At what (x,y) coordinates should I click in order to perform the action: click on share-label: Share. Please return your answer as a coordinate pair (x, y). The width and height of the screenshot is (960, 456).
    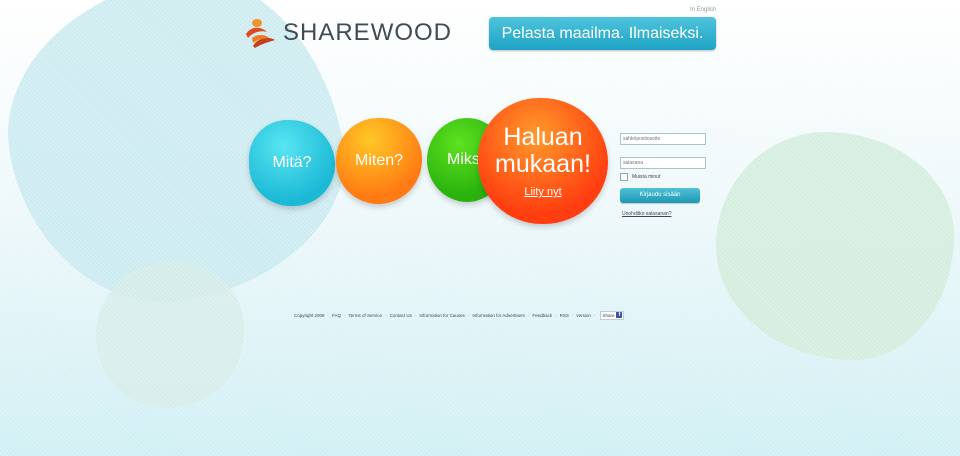
    Looking at the image, I should click on (608, 315).